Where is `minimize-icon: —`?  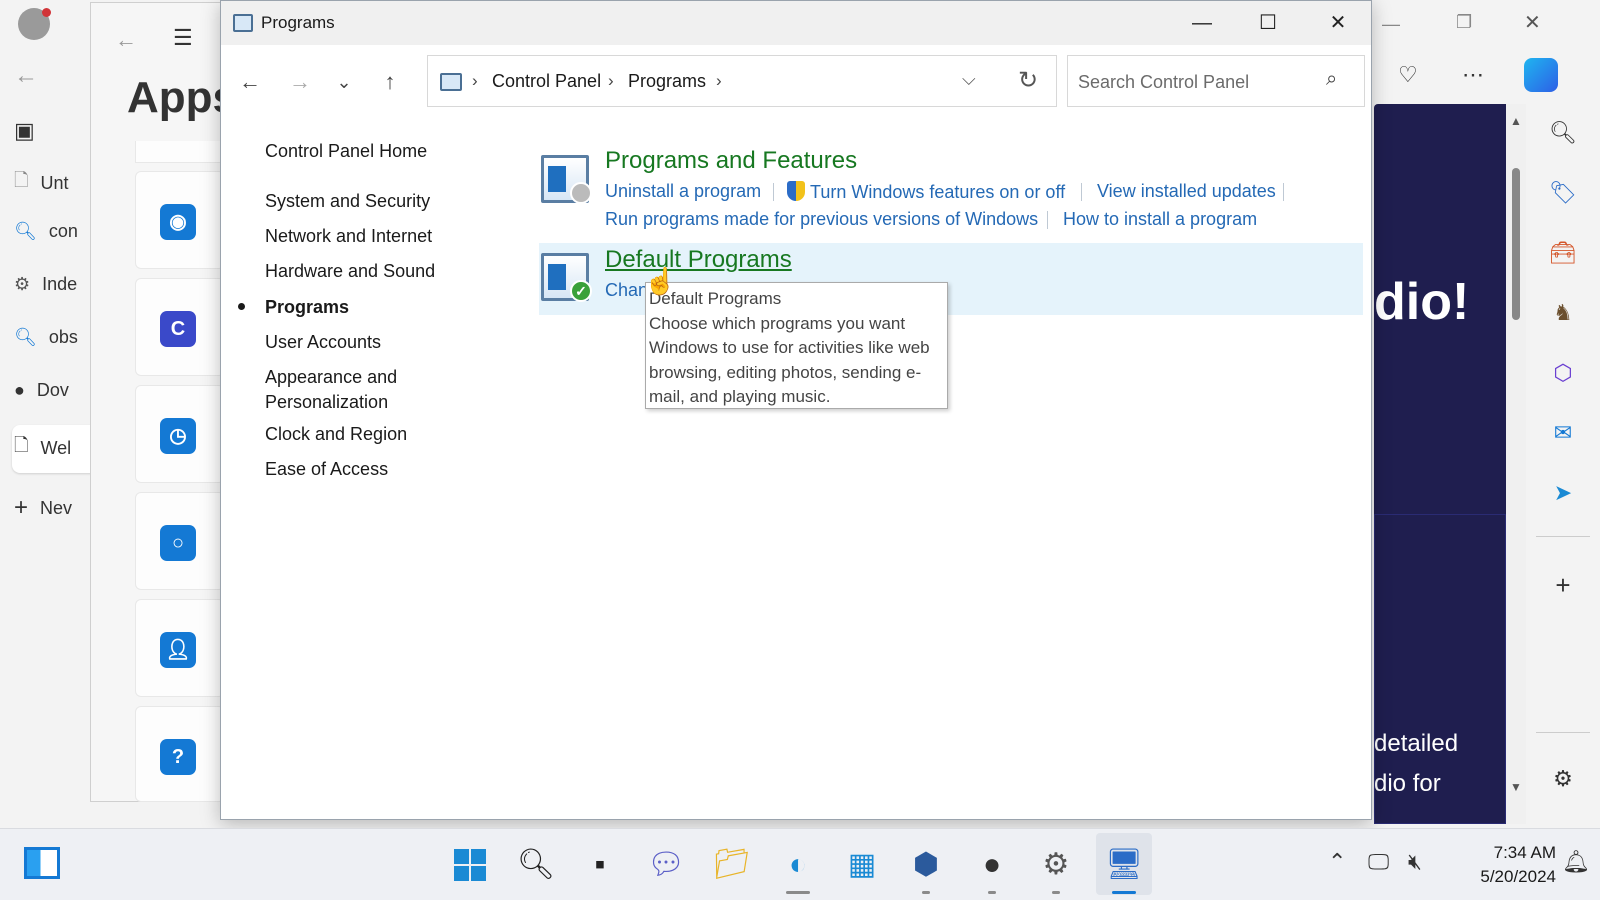 minimize-icon: — is located at coordinates (1391, 24).